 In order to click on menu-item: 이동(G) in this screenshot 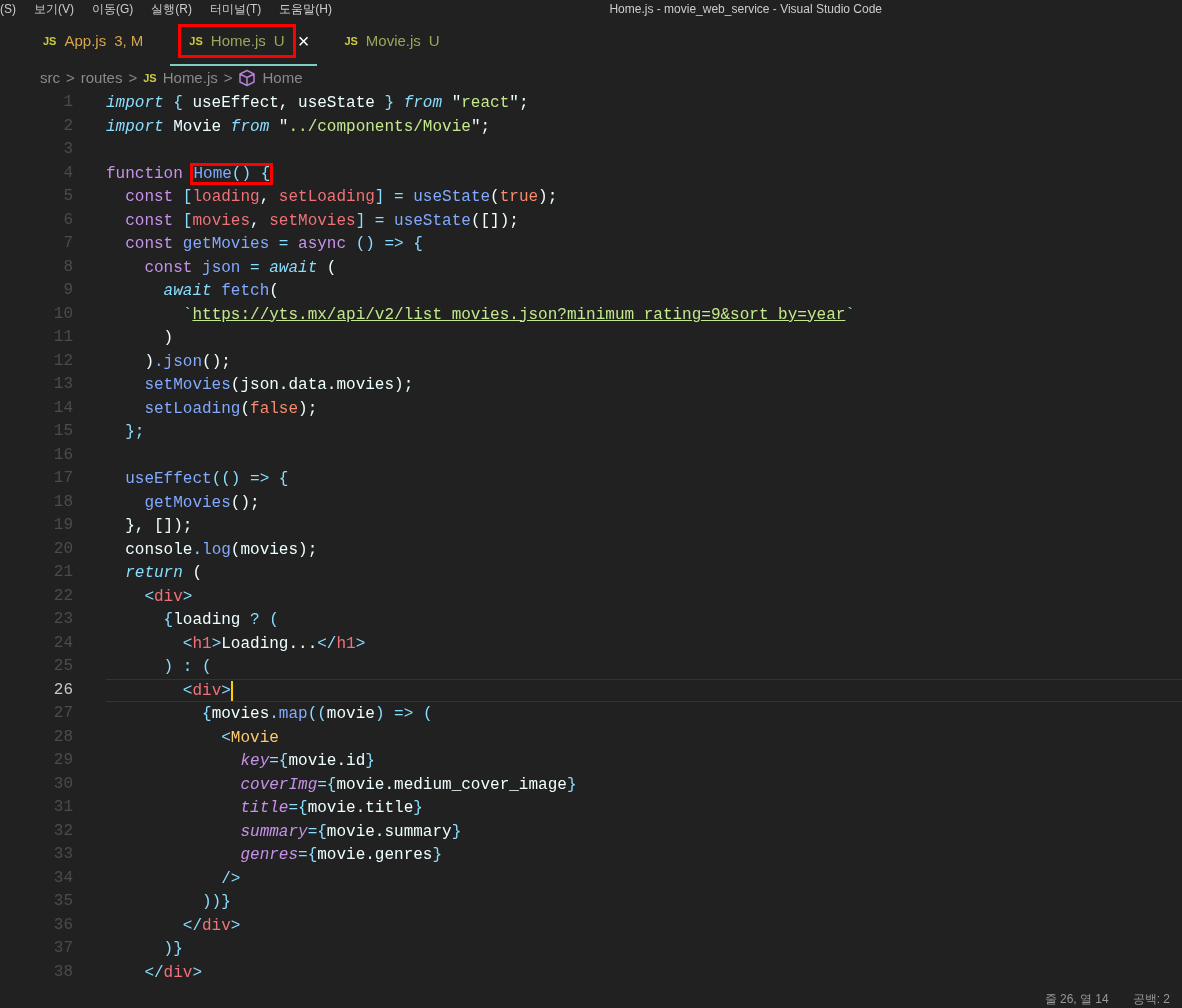, I will do `click(113, 9)`.